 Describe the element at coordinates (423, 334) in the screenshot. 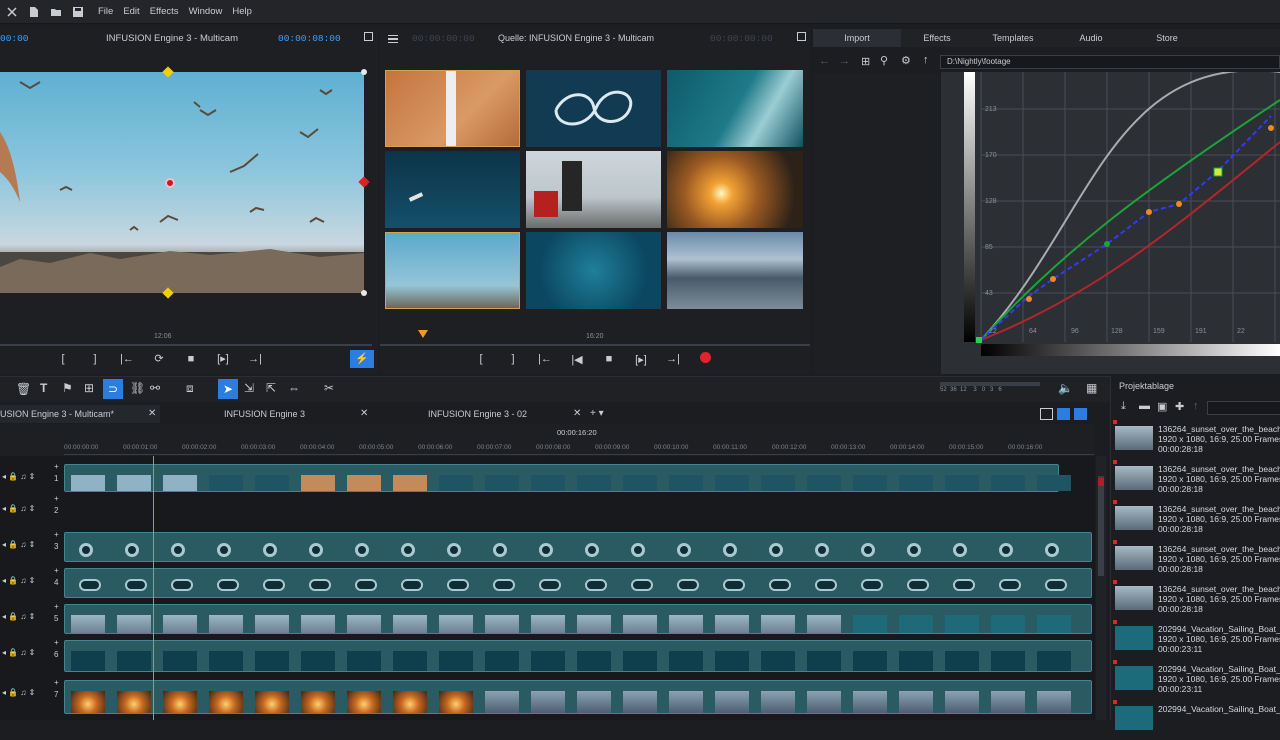

I see `source-playhead-marker` at that location.